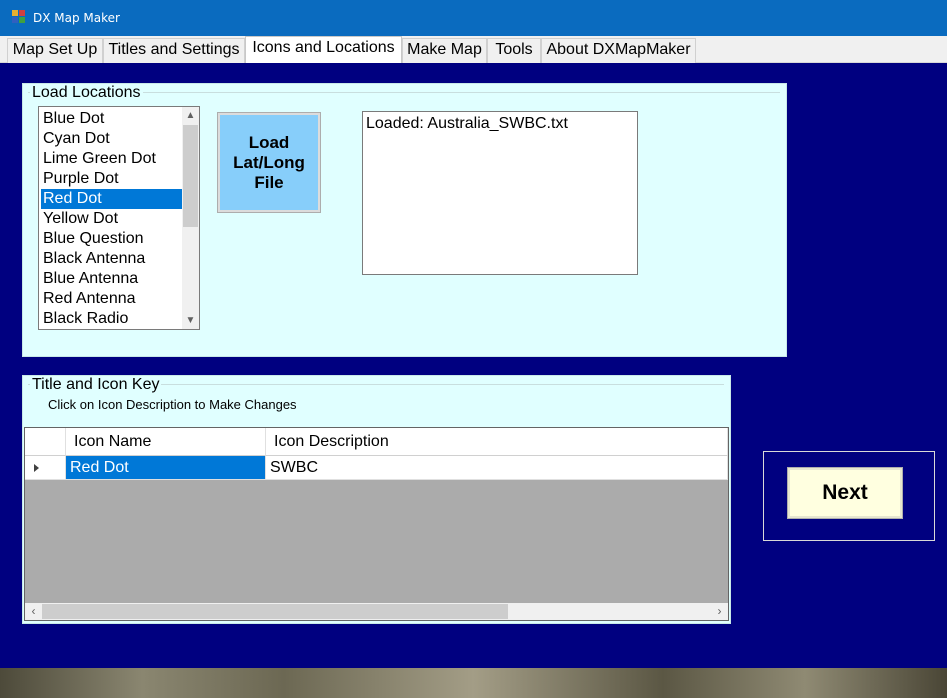  What do you see at coordinates (190, 115) in the screenshot?
I see `scroll-up-icon: ▲` at bounding box center [190, 115].